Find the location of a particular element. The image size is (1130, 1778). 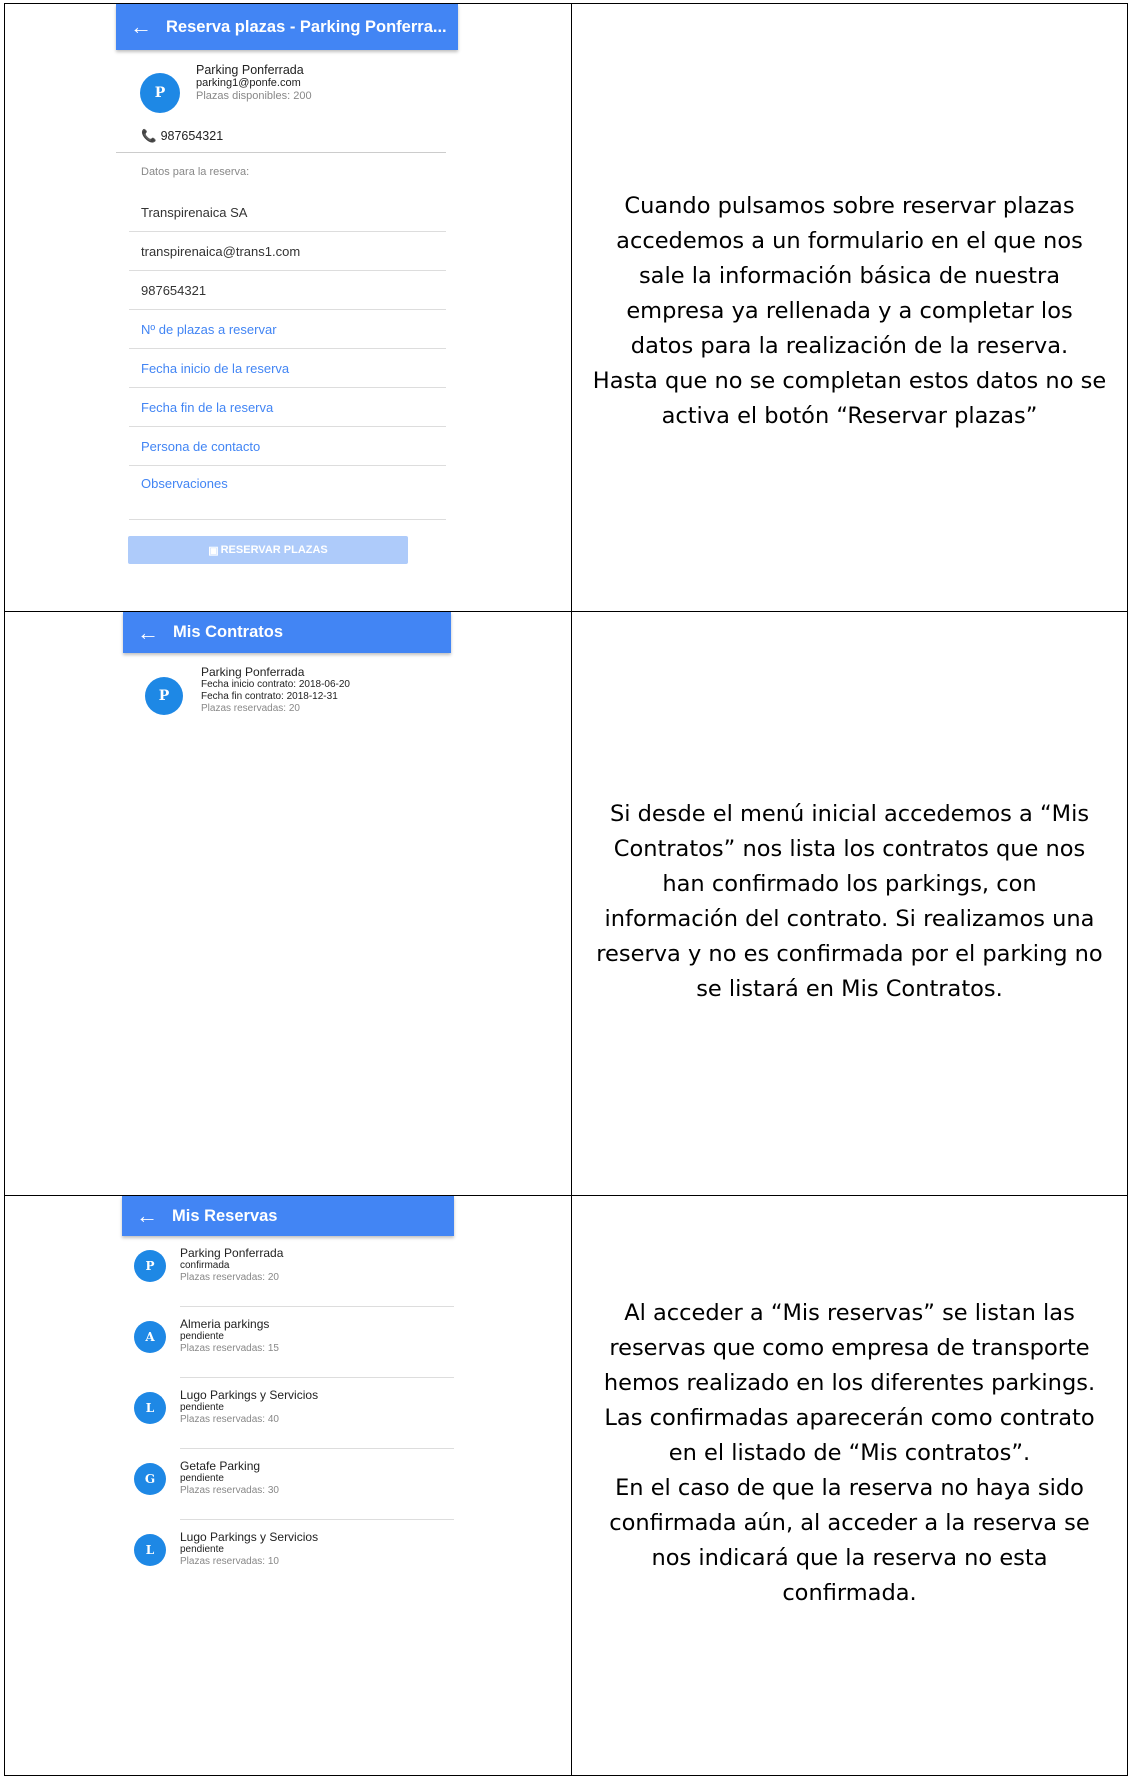

avatar: G is located at coordinates (150, 1479).